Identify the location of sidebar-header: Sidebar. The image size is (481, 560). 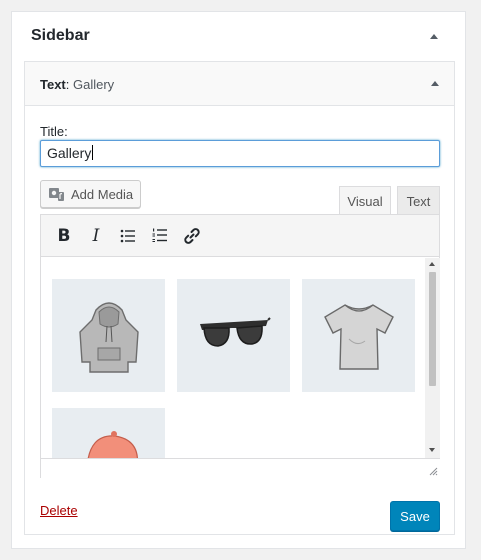
(238, 37).